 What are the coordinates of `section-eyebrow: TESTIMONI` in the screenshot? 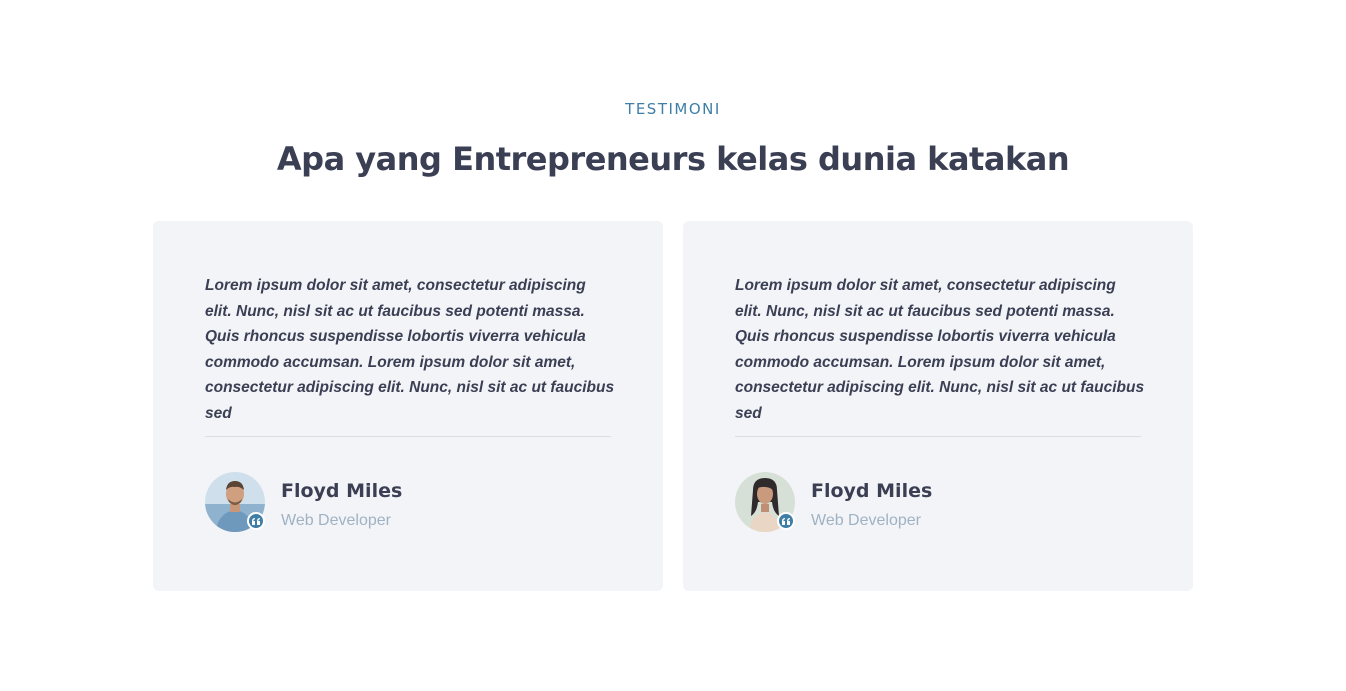 It's located at (673, 109).